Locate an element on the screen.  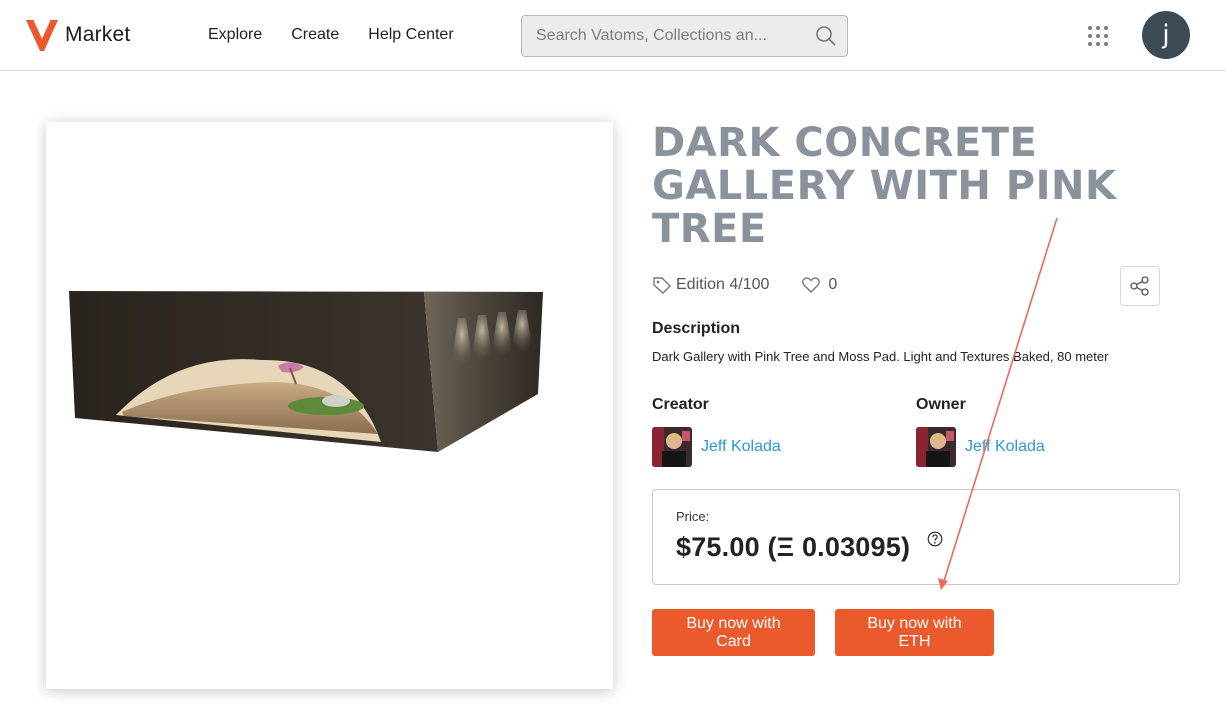
owner-name-link: Jeff Kolada is located at coordinates (1005, 447).